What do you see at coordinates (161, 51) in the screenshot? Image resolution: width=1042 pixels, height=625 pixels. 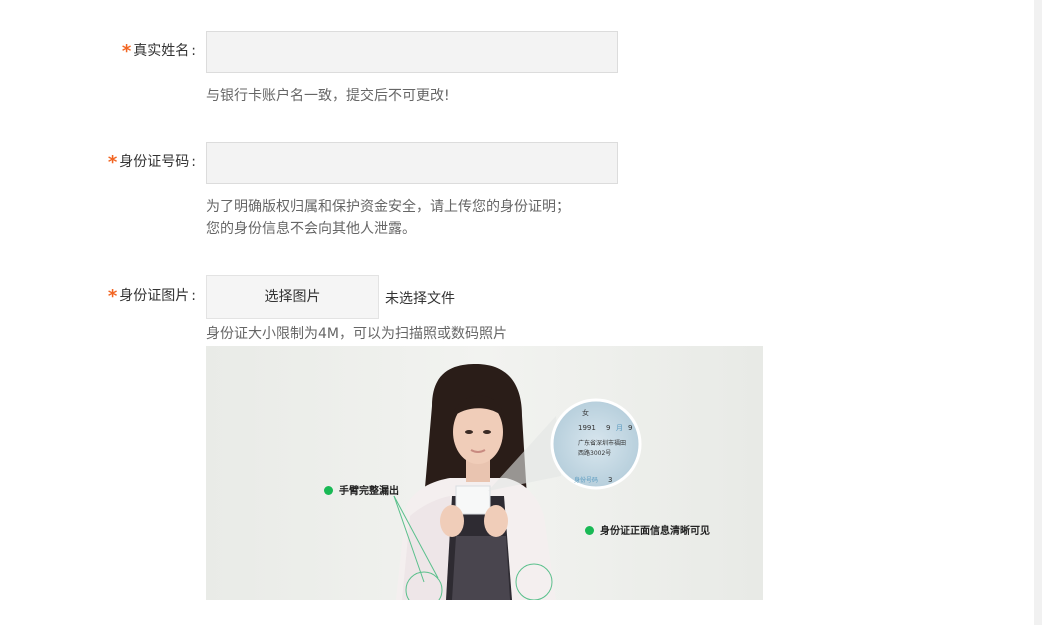 I see `name-label: 真实姓名` at bounding box center [161, 51].